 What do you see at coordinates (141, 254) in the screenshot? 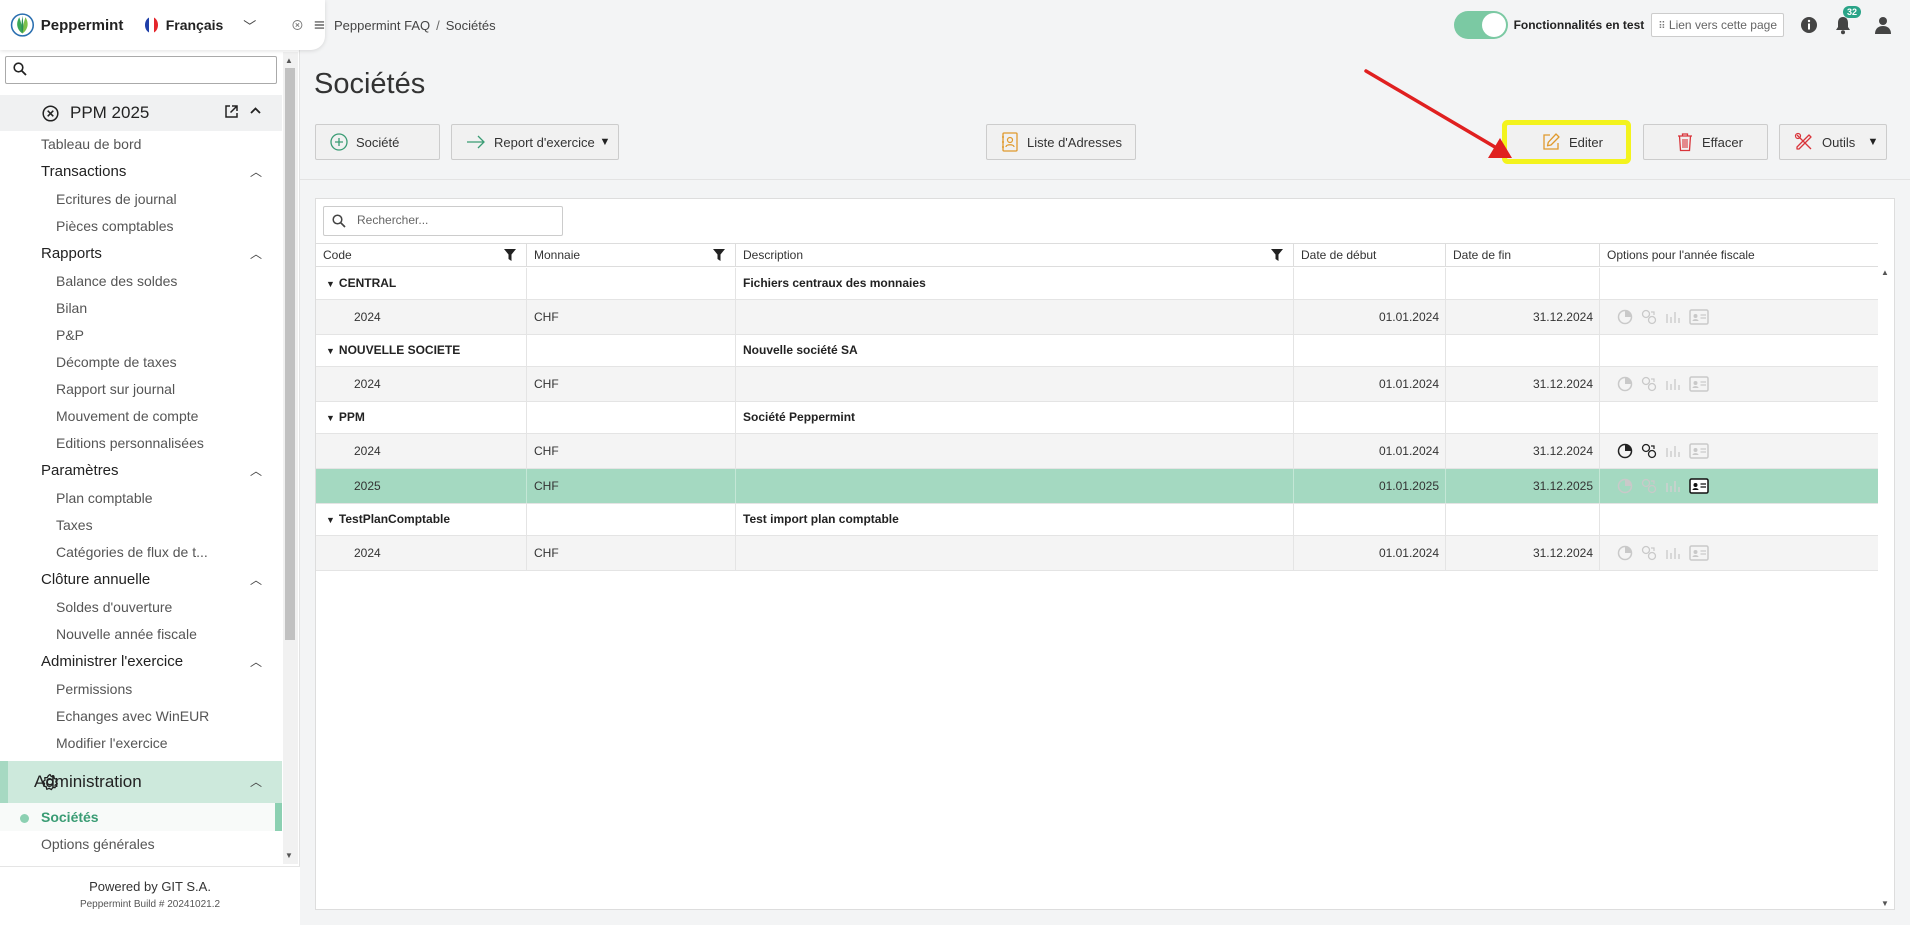
I see `sidebar-group-reports: Rapports ︿` at bounding box center [141, 254].